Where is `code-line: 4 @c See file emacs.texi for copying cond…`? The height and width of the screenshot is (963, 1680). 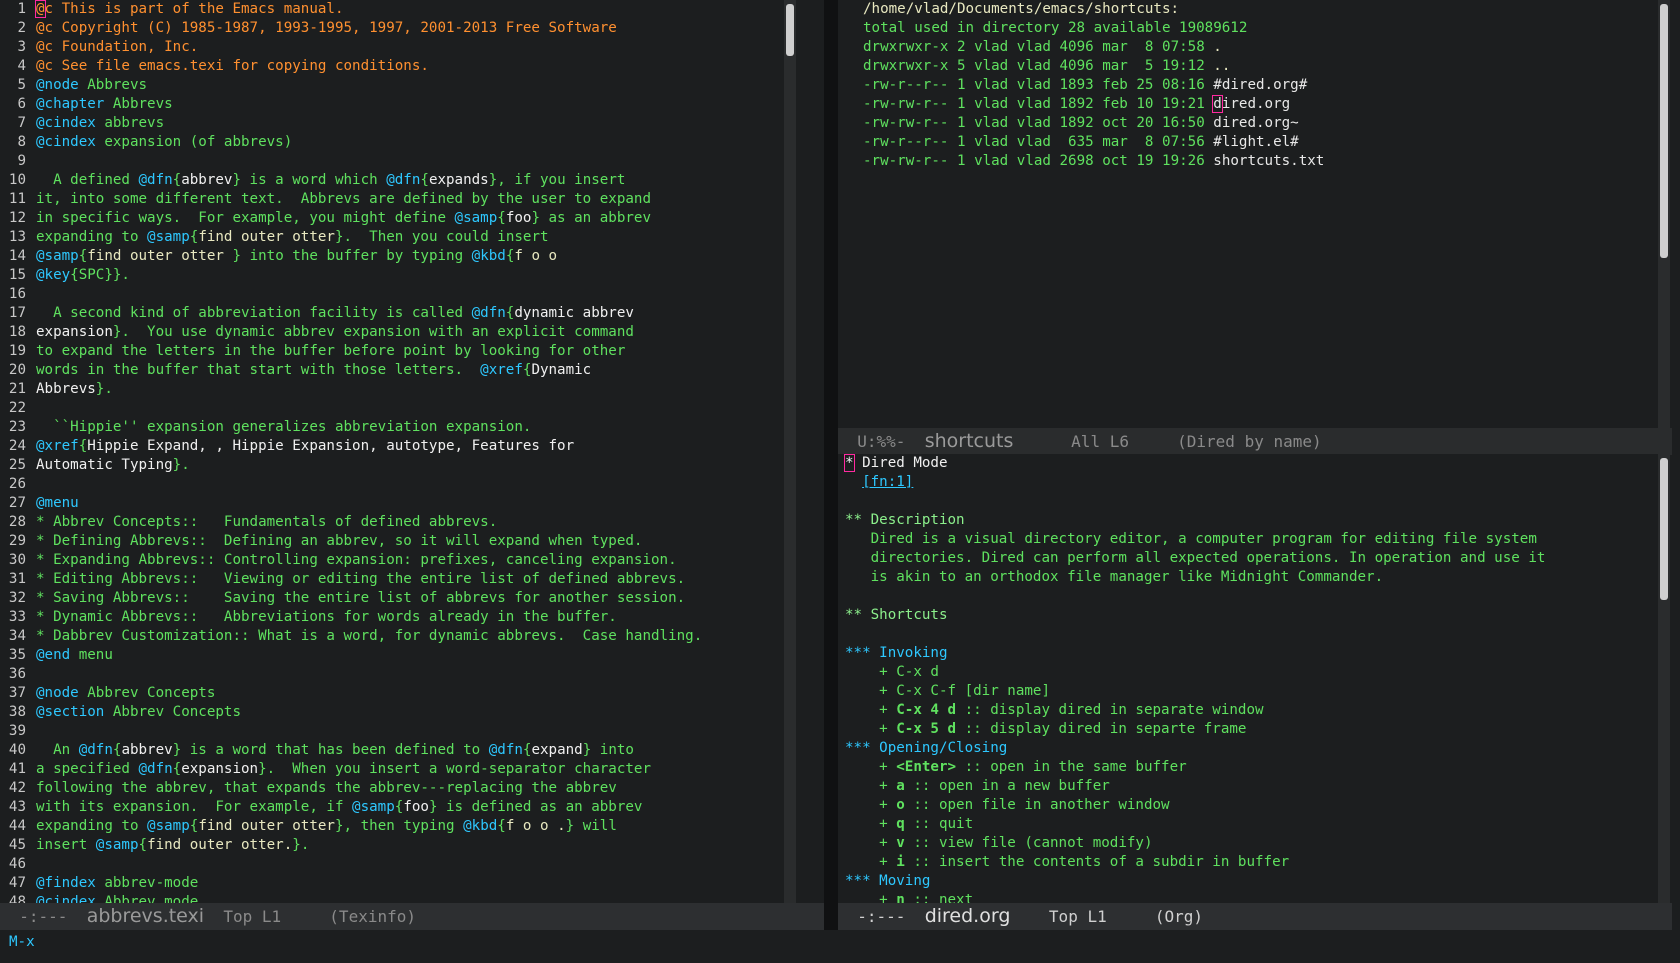 code-line: 4 @c See file emacs.texi for copying cond… is located at coordinates (410, 66).